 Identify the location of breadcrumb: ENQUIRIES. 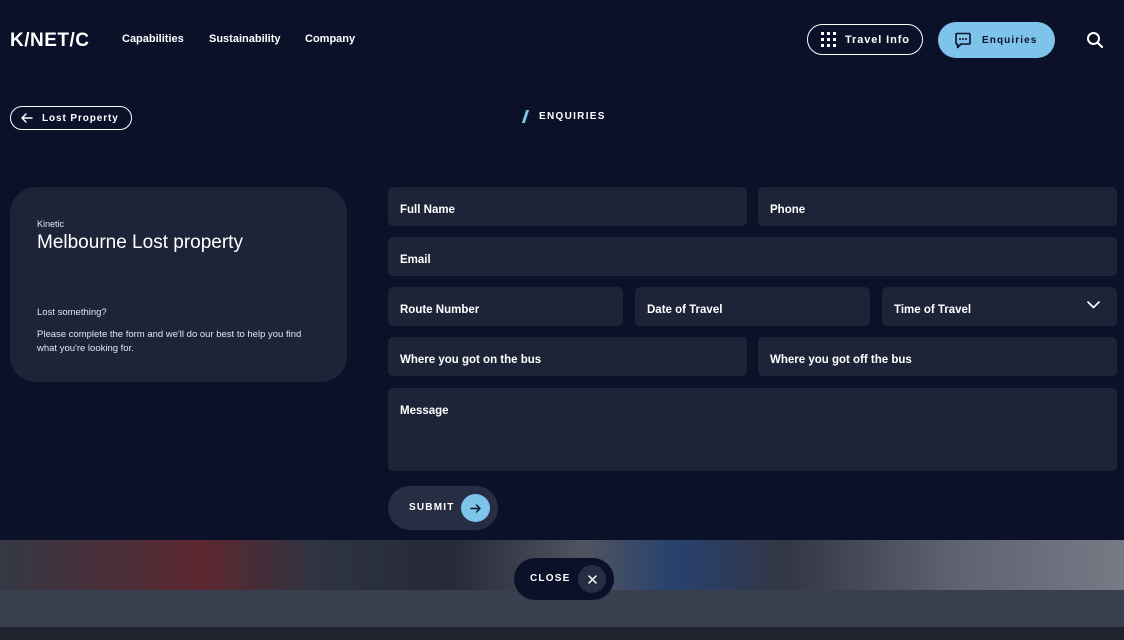
(563, 116).